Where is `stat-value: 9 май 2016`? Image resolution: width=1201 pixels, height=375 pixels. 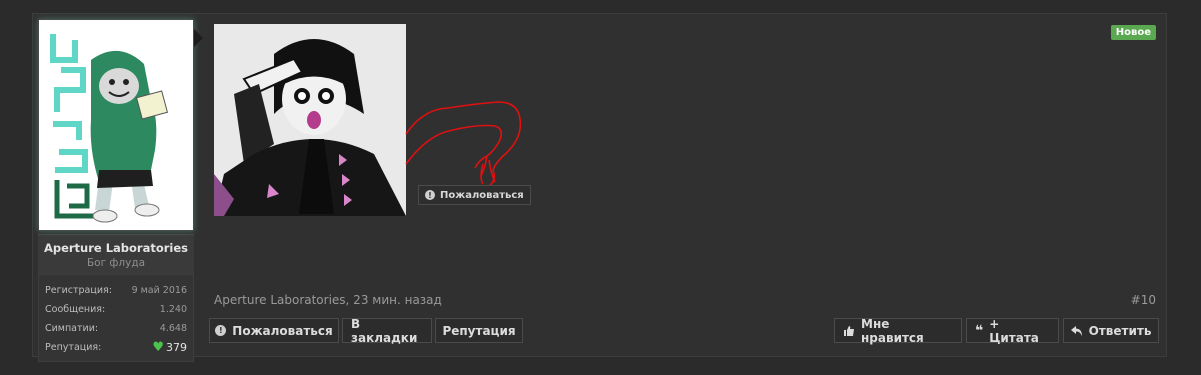 stat-value: 9 май 2016 is located at coordinates (159, 290).